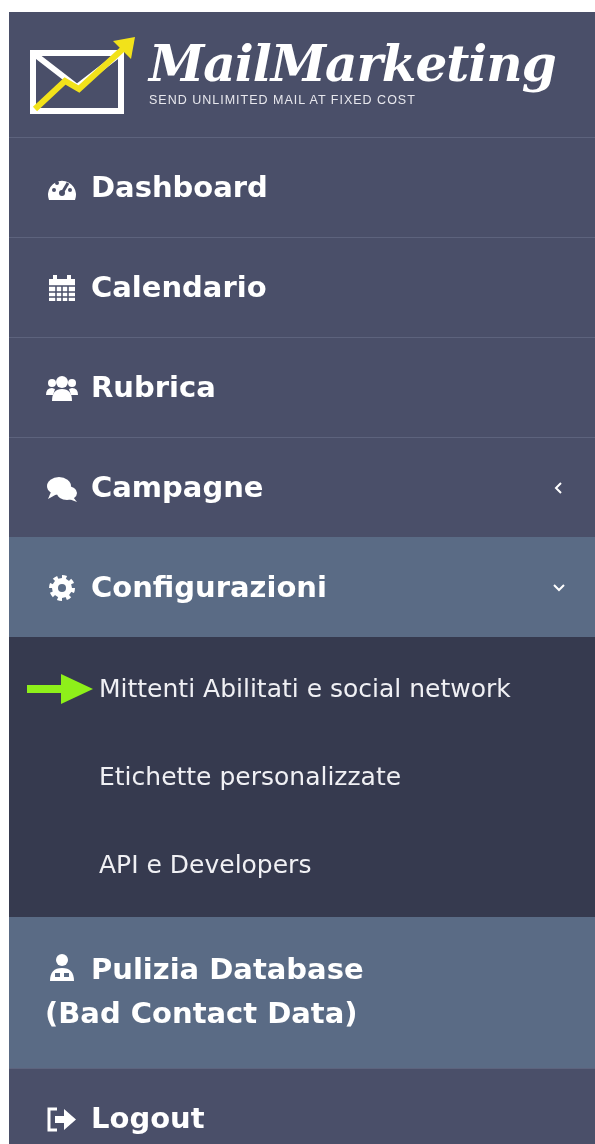  What do you see at coordinates (302, 387) in the screenshot?
I see `menu-item: Rubrica` at bounding box center [302, 387].